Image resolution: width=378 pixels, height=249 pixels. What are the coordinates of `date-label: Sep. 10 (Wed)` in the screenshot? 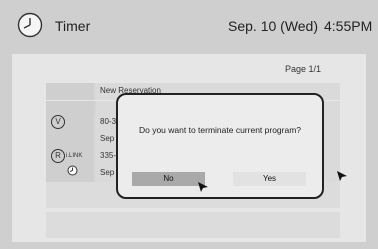 It's located at (273, 26).